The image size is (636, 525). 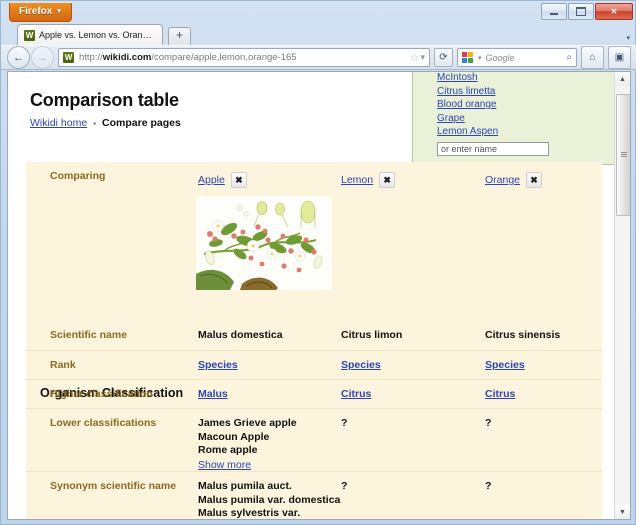 I want to click on row-cell: Citrus limon, so click(x=371, y=335).